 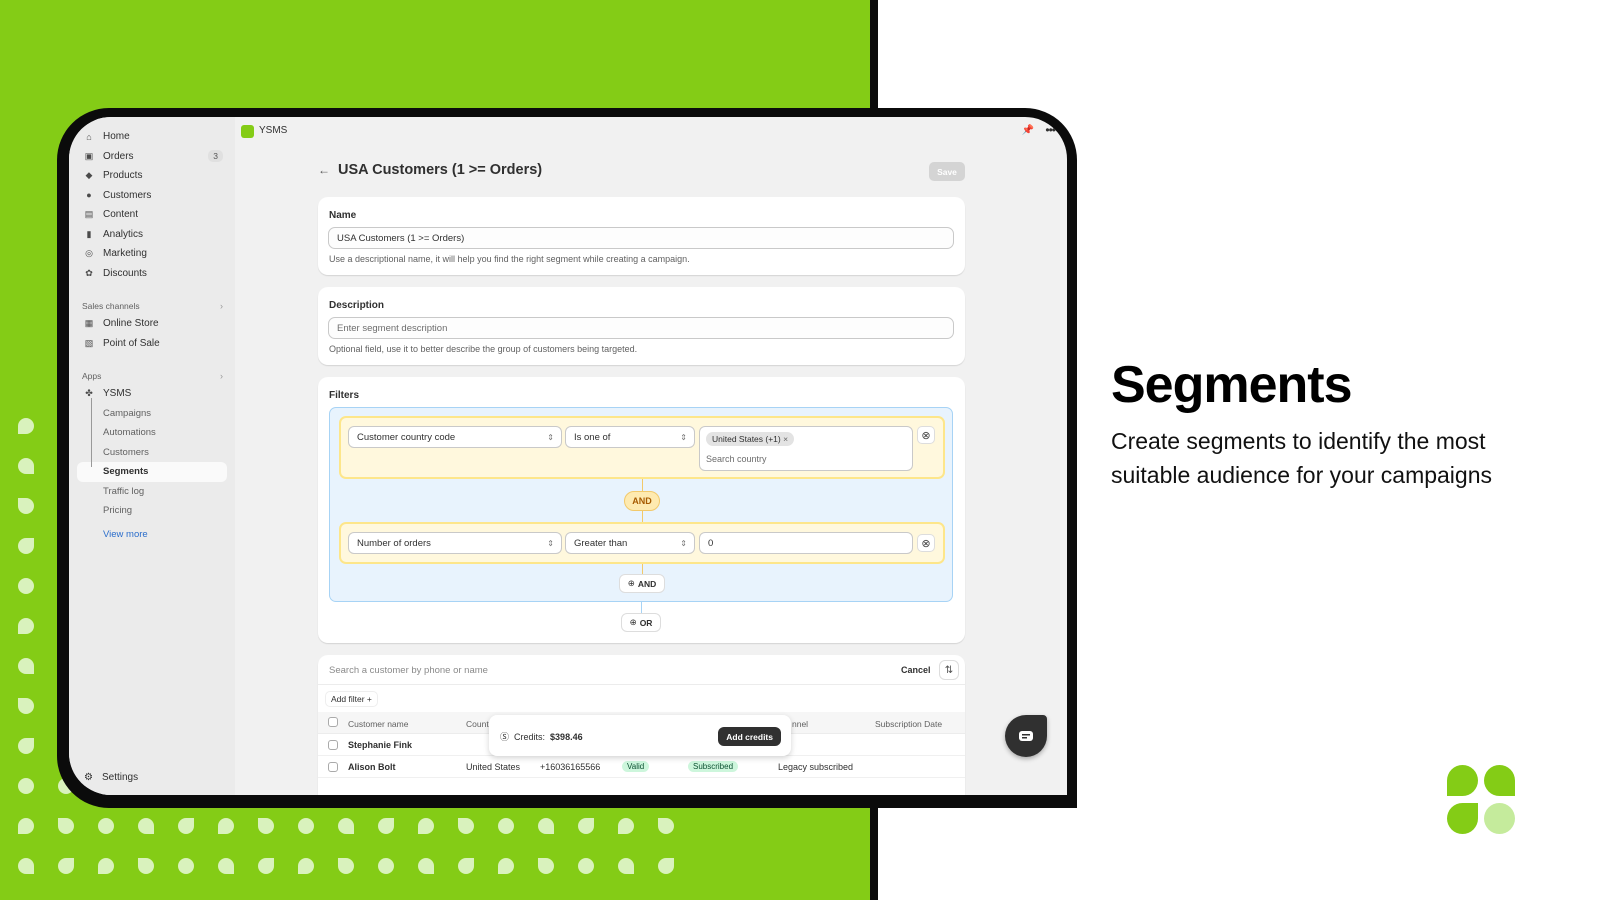 What do you see at coordinates (750, 439) in the screenshot?
I see `selected-country-tag: United States (+1) ×` at bounding box center [750, 439].